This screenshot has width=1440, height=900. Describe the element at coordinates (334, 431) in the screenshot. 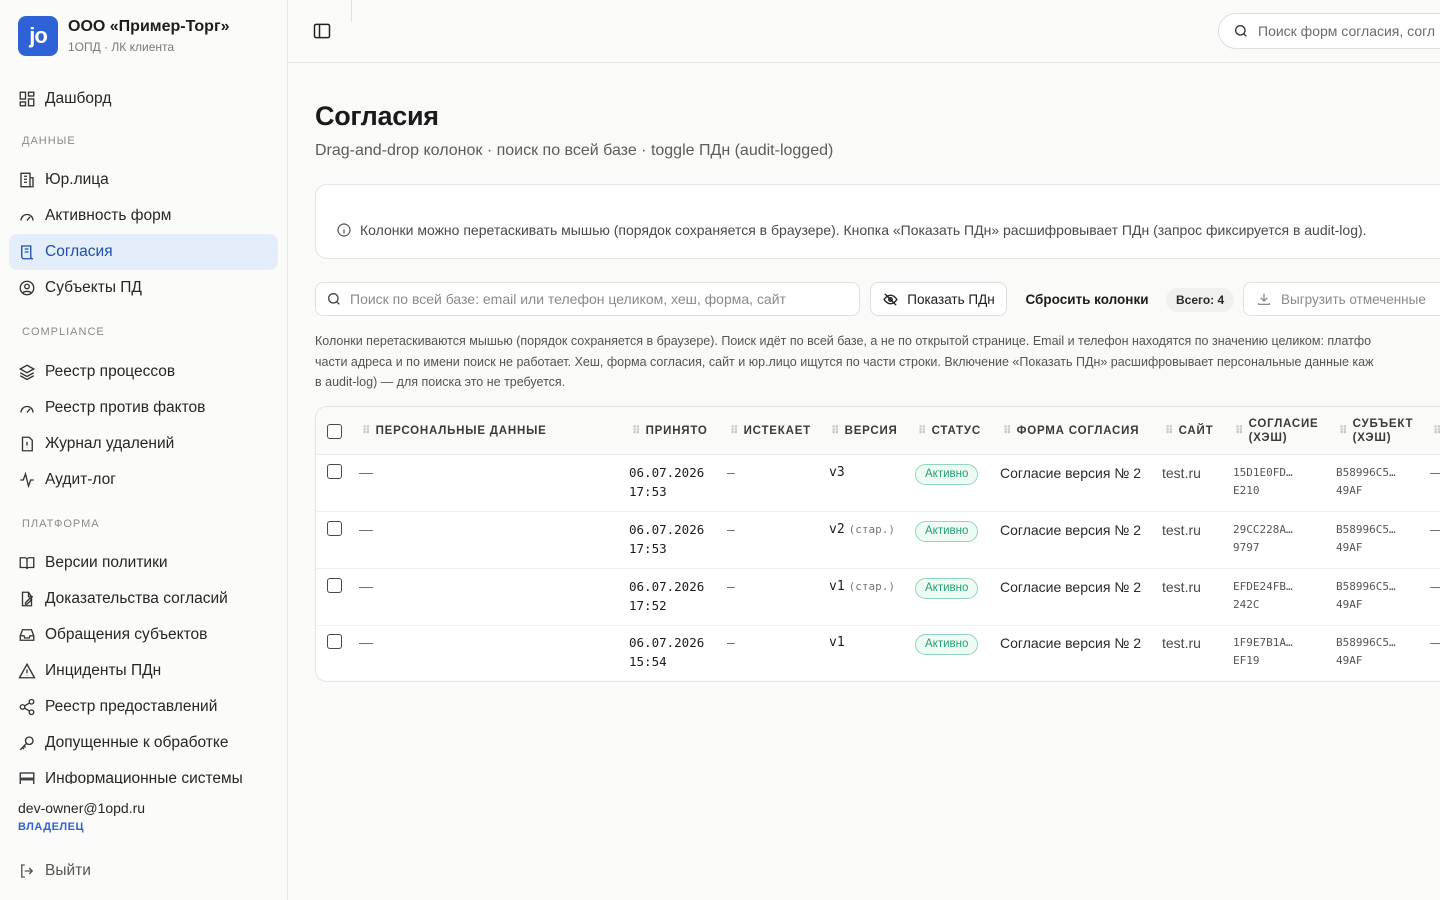

I see `select-all-checkbox` at that location.